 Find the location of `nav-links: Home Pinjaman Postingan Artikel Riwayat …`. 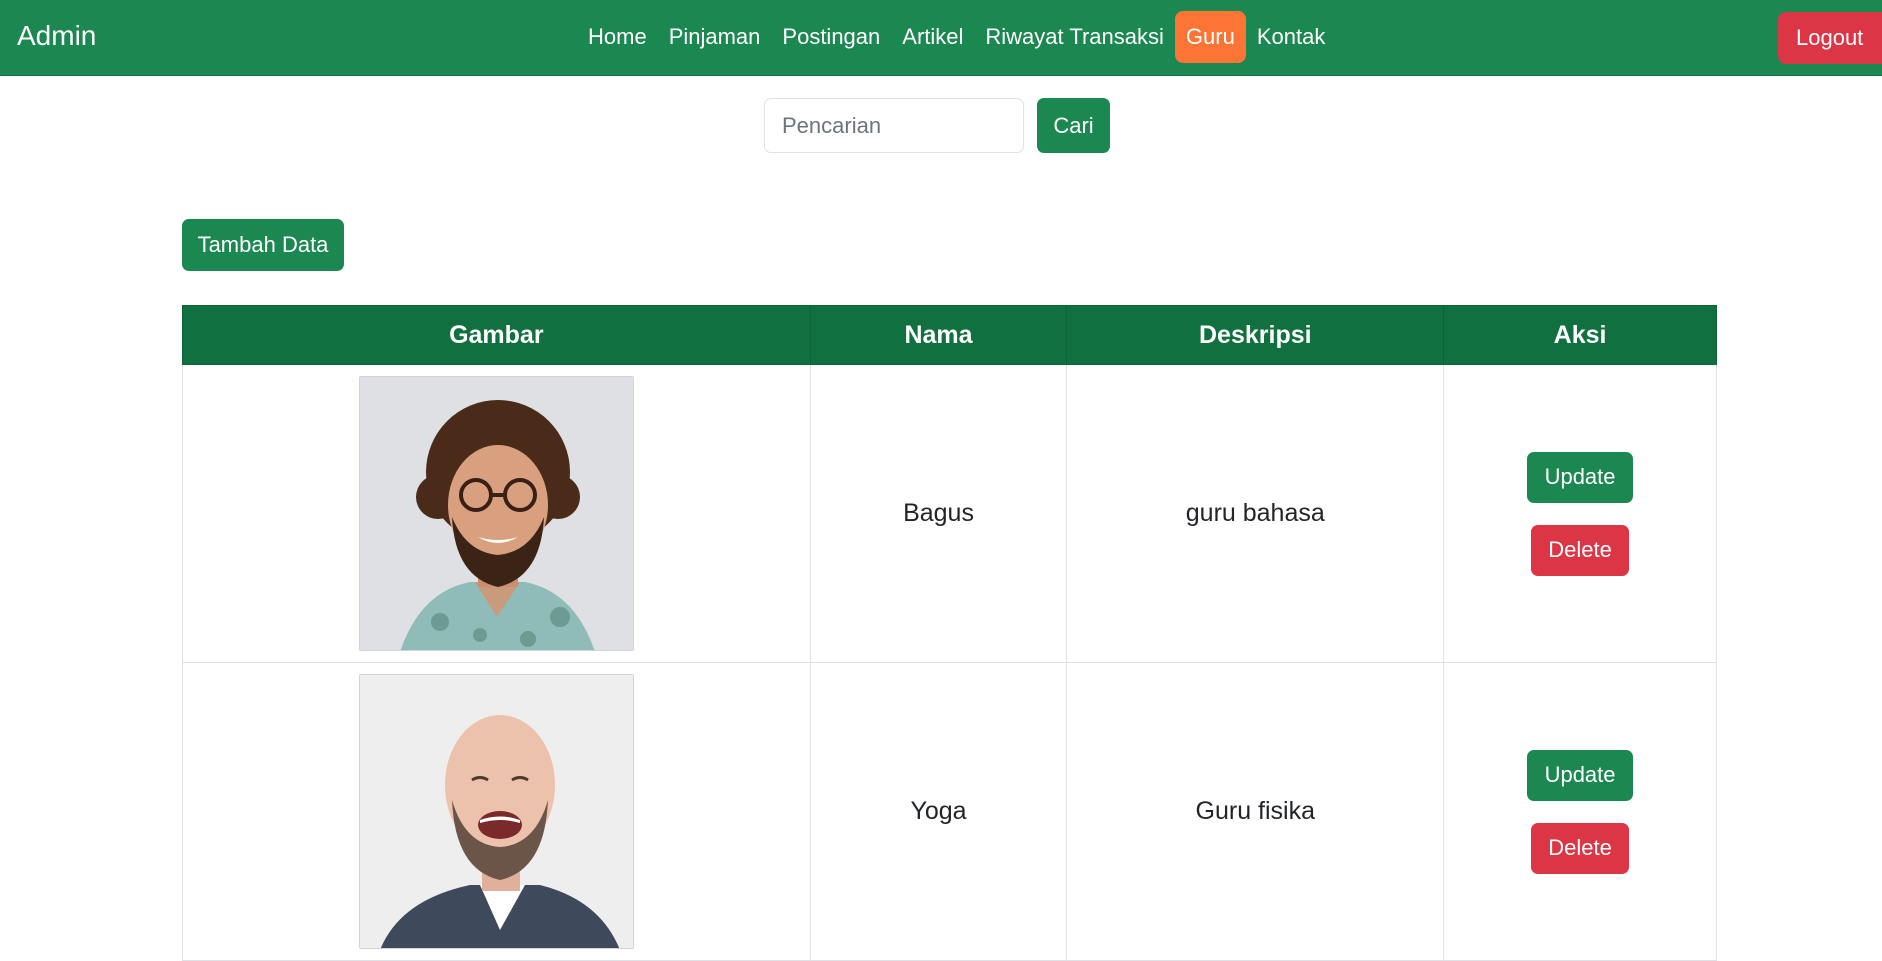

nav-links: Home Pinjaman Postingan Artikel Riwayat … is located at coordinates (956, 37).